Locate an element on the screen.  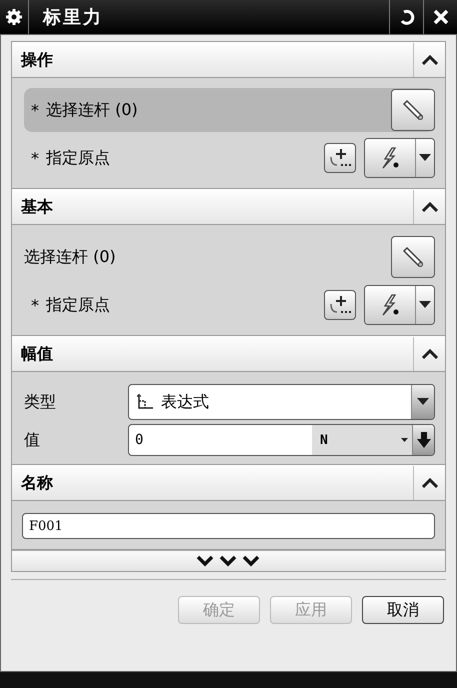
window-title: 标里力 is located at coordinates (73, 17).